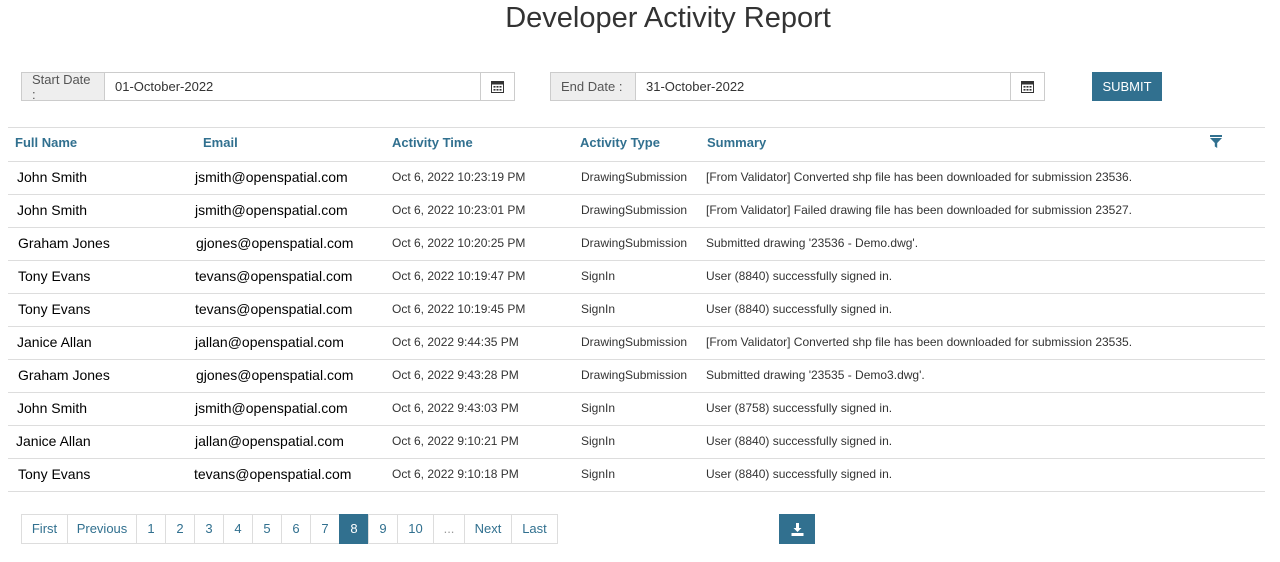 The width and height of the screenshot is (1280, 562). Describe the element at coordinates (63, 87) in the screenshot. I see `start-date-label: Start Date :` at that location.